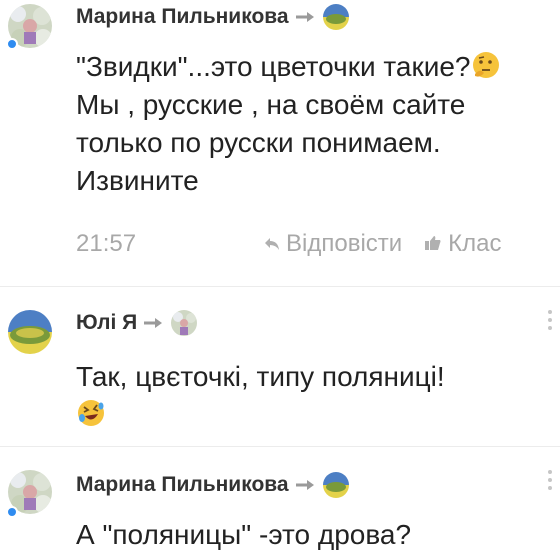 The height and width of the screenshot is (560, 560). I want to click on like-button: Клас, so click(463, 244).